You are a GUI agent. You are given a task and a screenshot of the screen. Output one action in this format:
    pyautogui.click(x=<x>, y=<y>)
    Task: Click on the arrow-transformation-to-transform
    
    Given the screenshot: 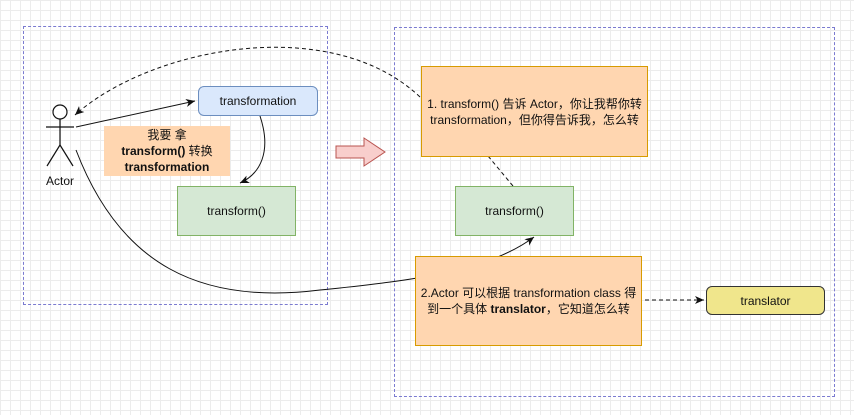 What is the action you would take?
    pyautogui.click(x=252, y=149)
    